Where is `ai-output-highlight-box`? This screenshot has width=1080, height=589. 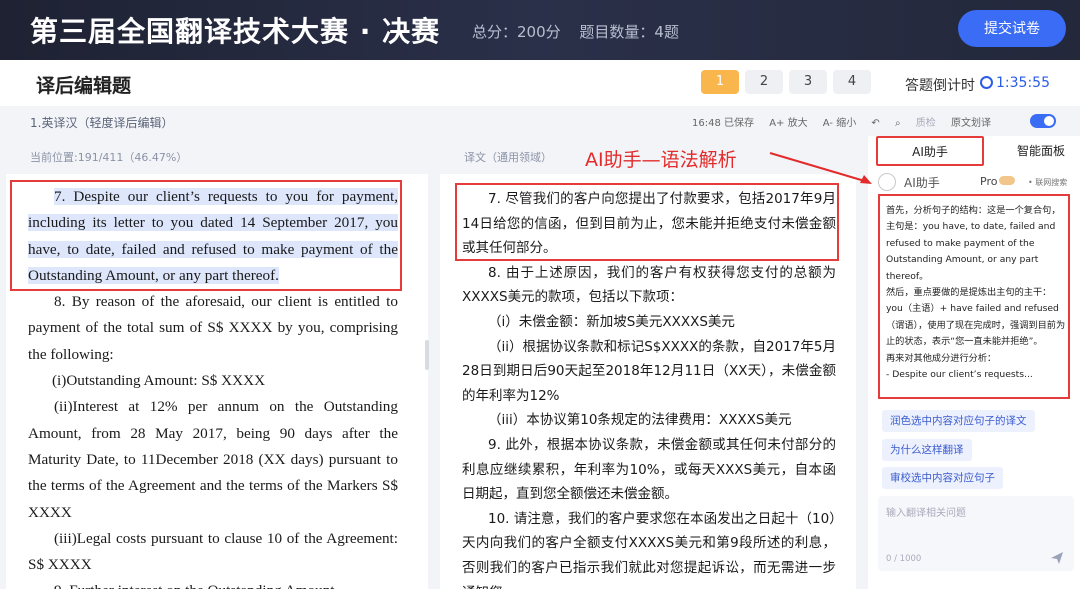
ai-output-highlight-box is located at coordinates (974, 296).